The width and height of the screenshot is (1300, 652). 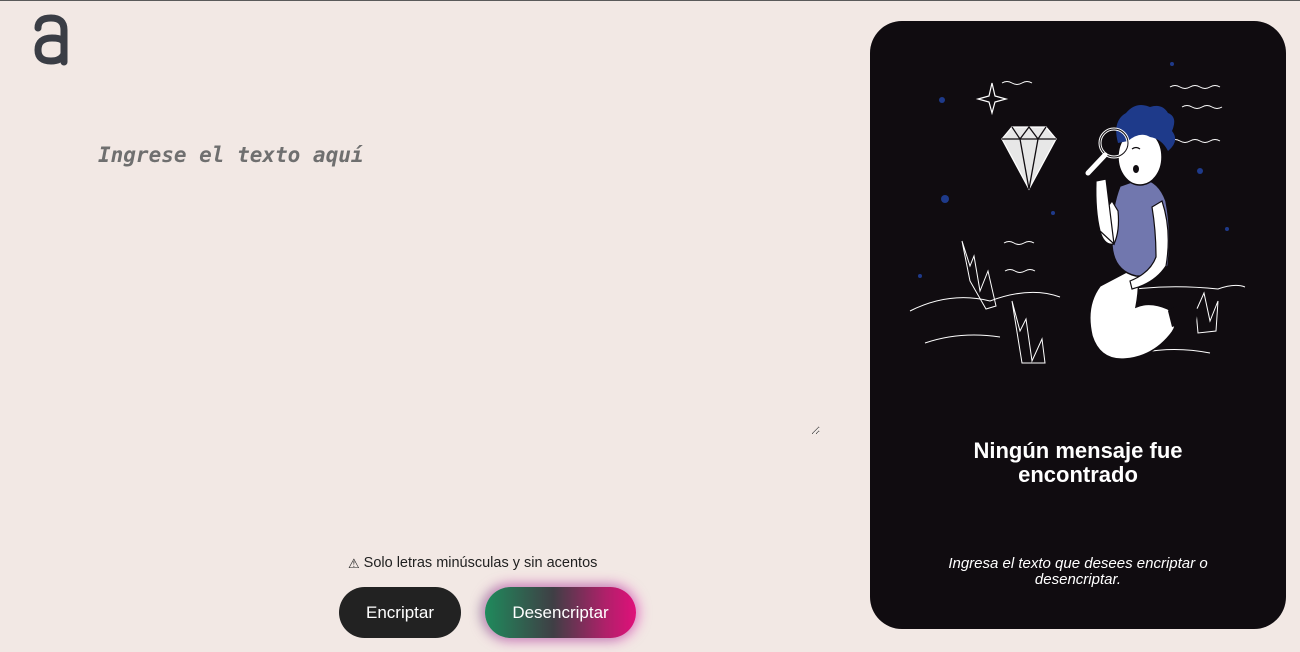 What do you see at coordinates (480, 563) in the screenshot?
I see `warning-text: Solo letras minúsculas y sin acentos` at bounding box center [480, 563].